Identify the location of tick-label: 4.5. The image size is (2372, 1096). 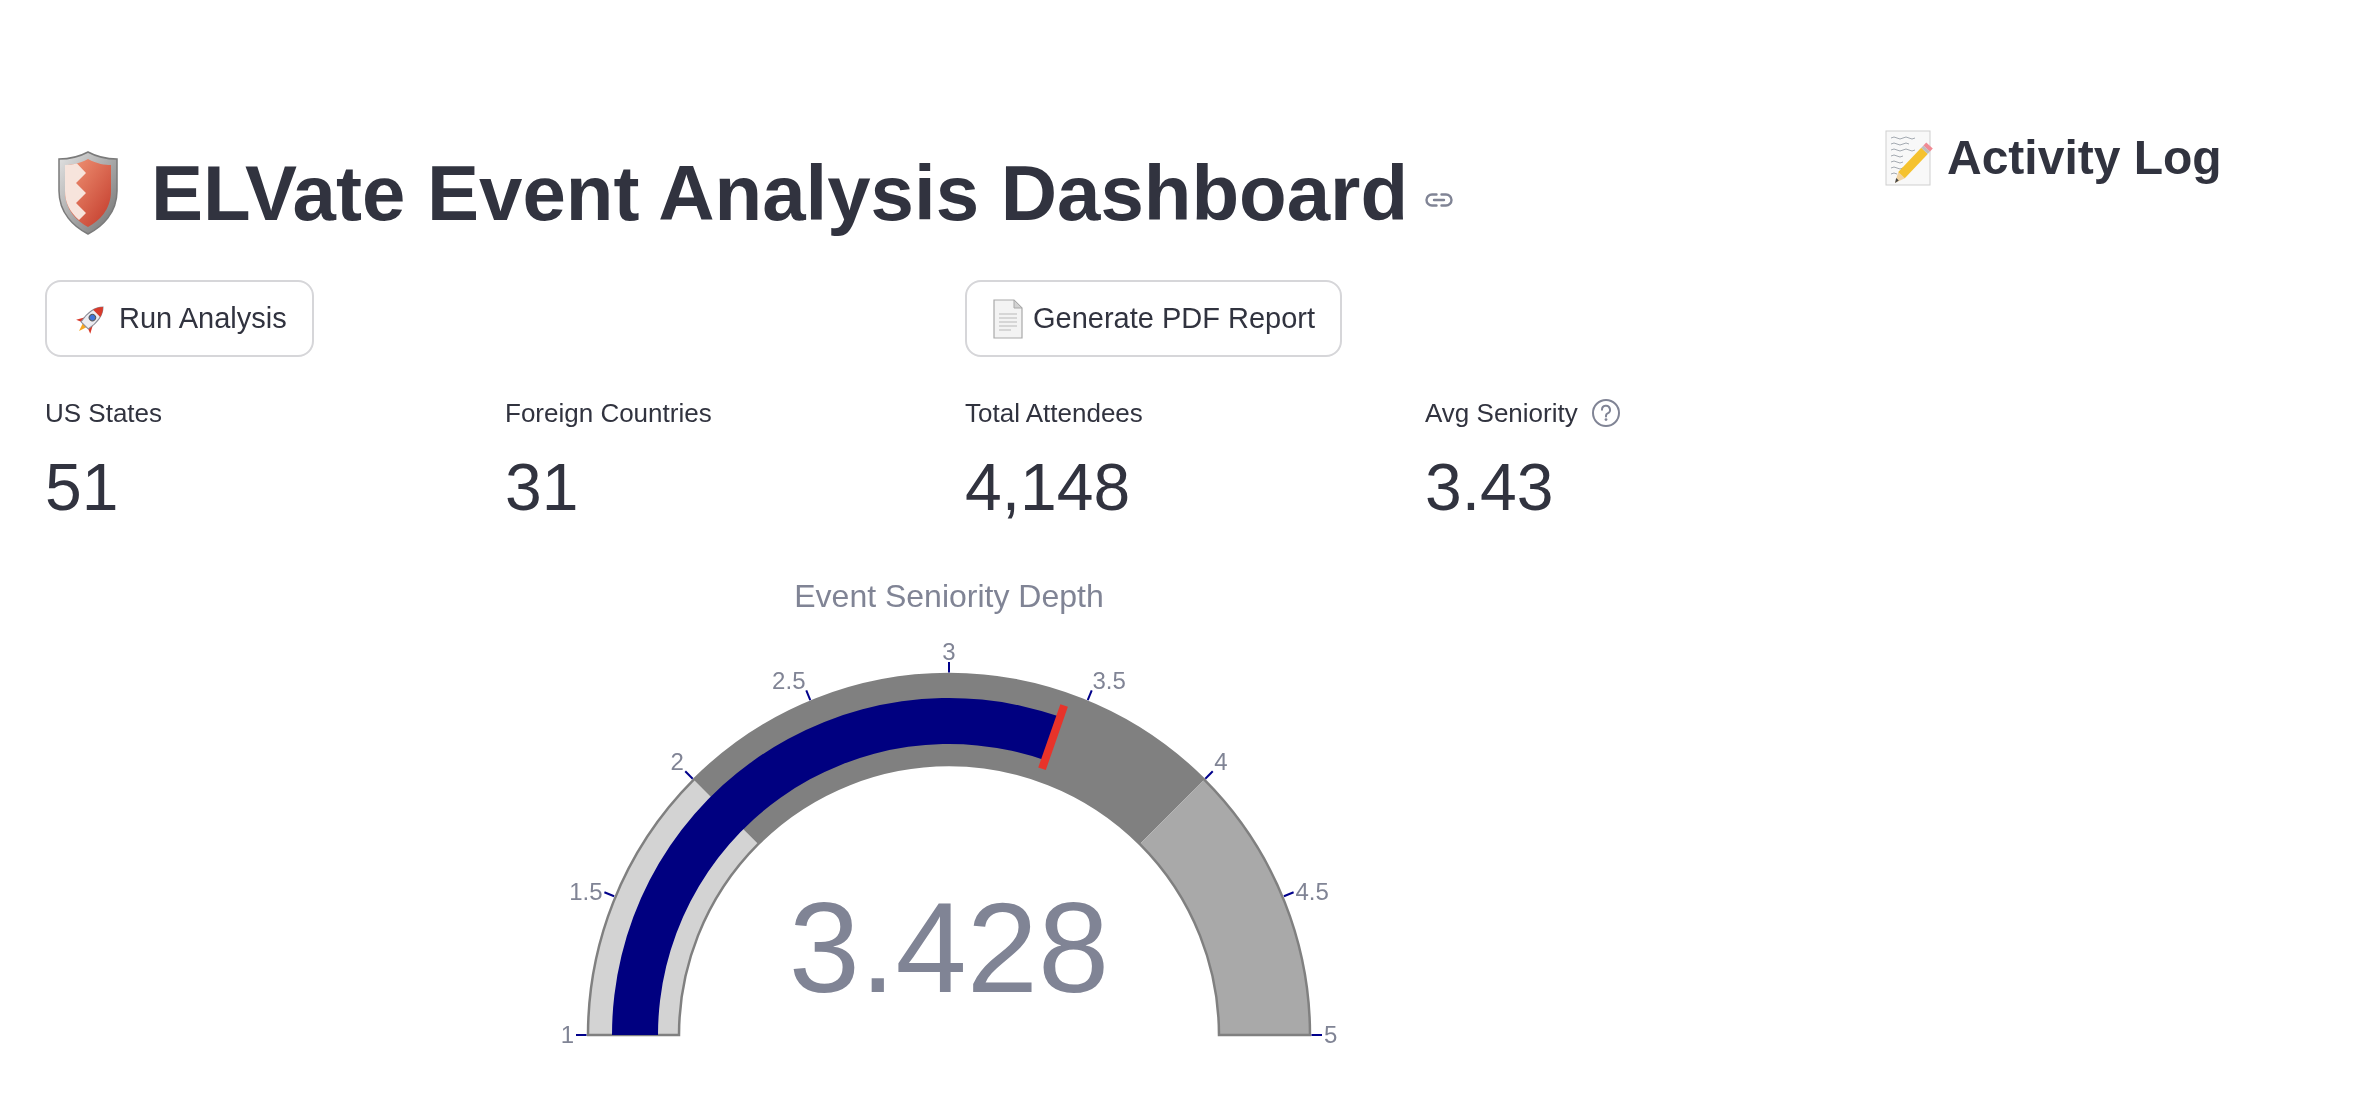
(1312, 891).